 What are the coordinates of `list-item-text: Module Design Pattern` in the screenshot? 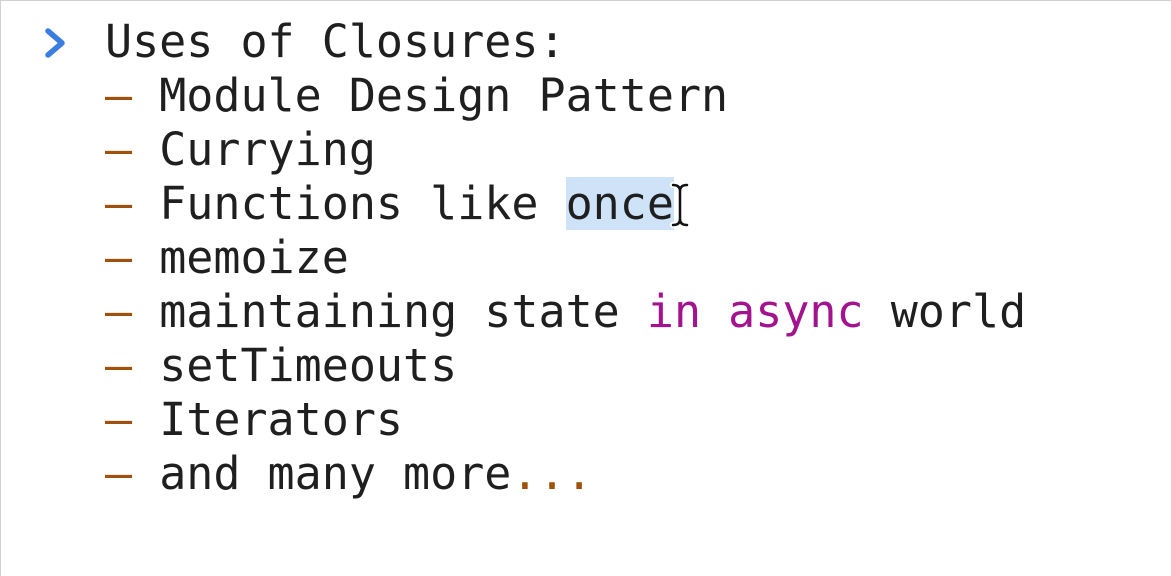 It's located at (444, 95).